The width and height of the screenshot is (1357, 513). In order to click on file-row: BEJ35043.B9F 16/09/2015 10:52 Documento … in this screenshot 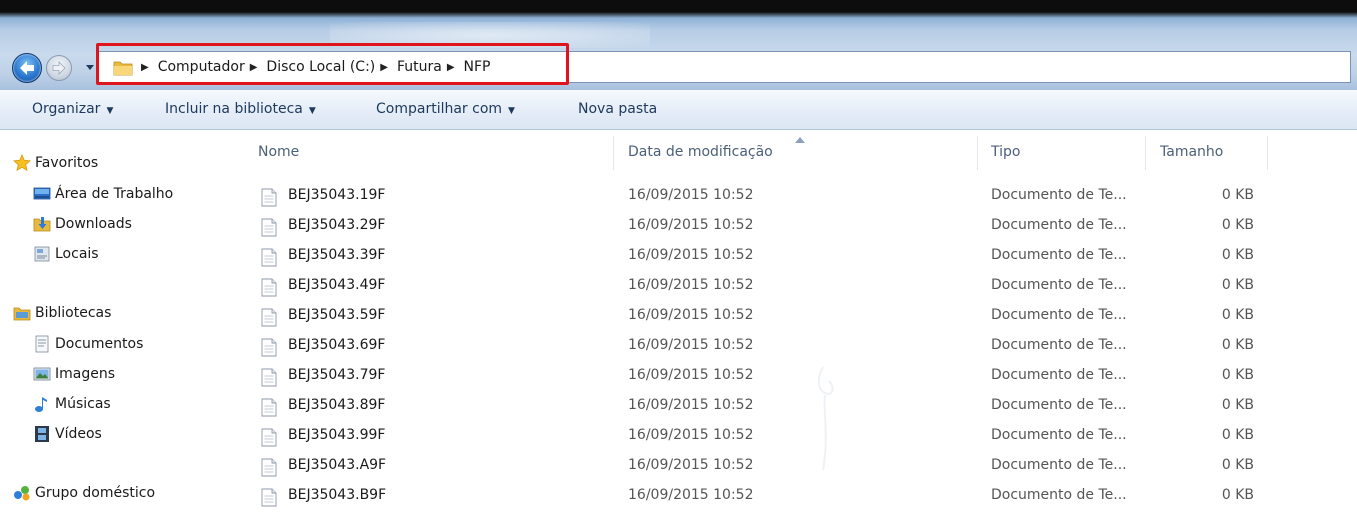, I will do `click(794, 496)`.